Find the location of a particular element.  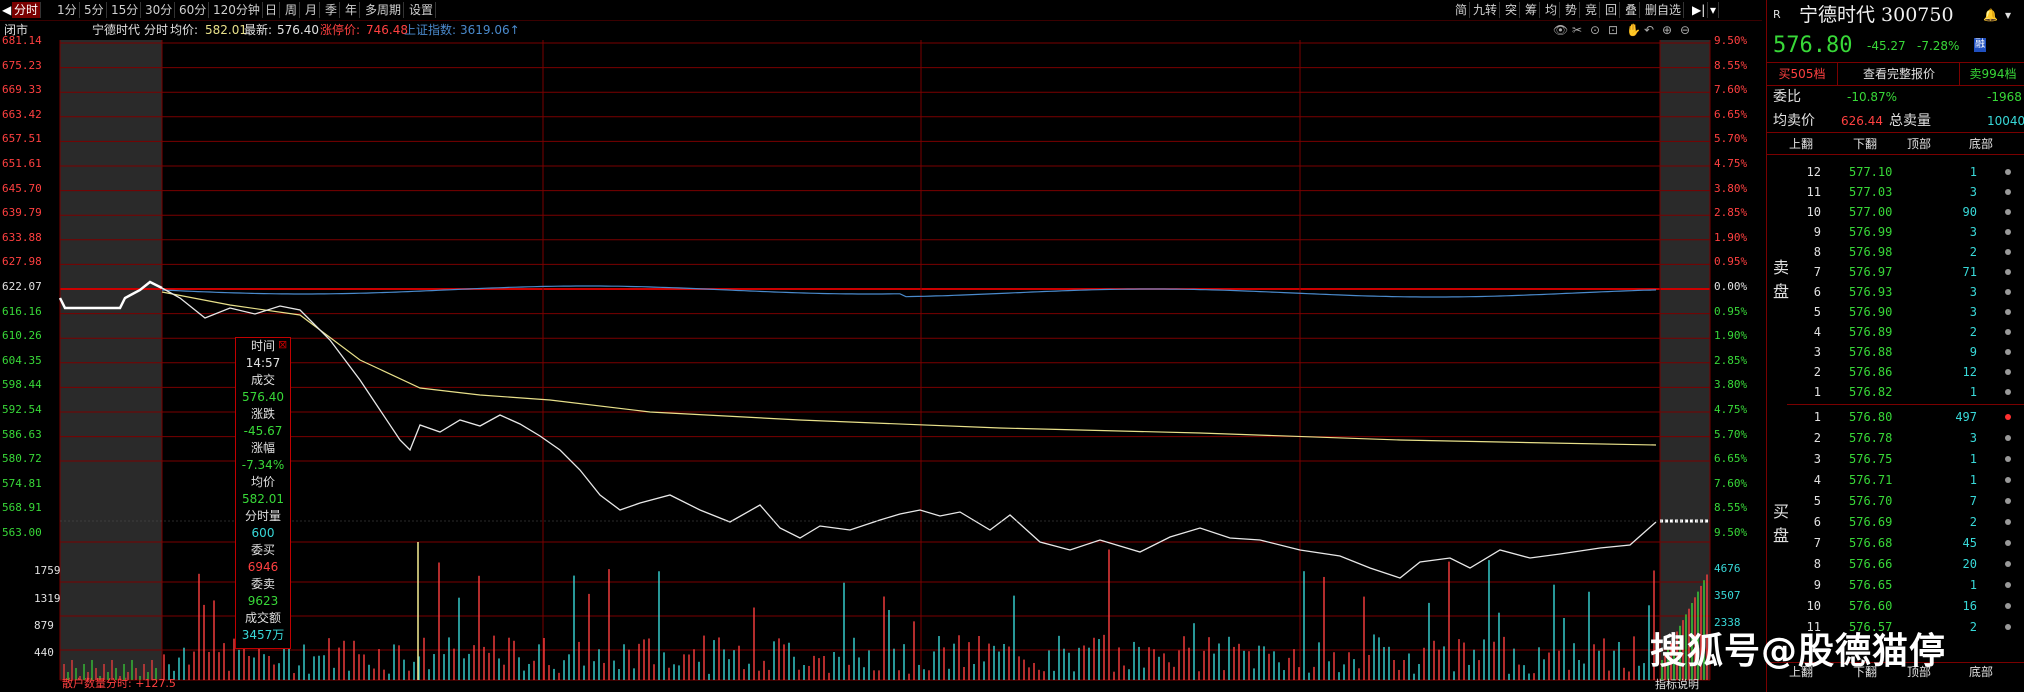

total-ask-label: 总卖量 is located at coordinates (1910, 121).